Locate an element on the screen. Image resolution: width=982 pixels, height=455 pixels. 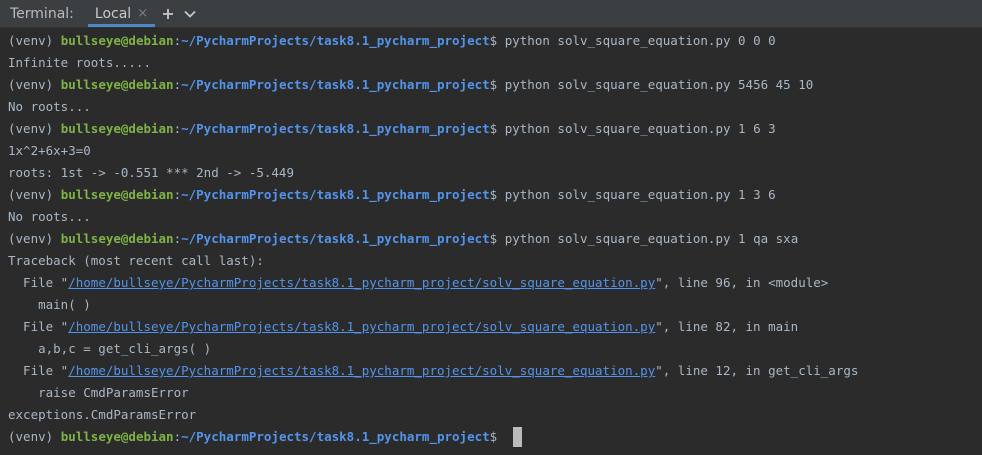
output-text: 1x^2+6x+3=0 is located at coordinates (49, 150).